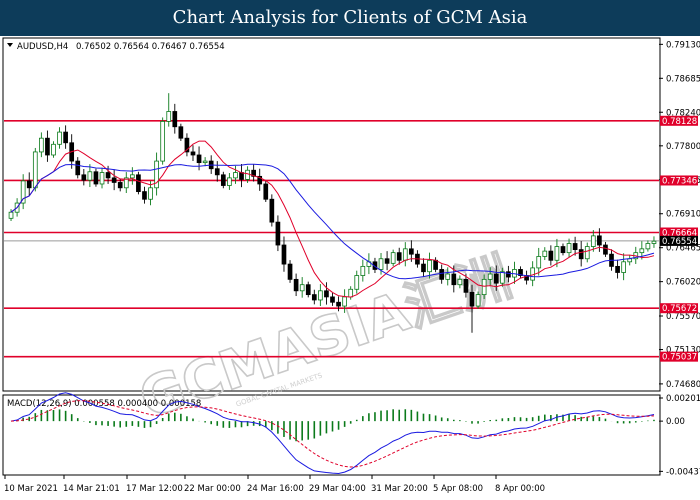  What do you see at coordinates (150, 47) in the screenshot?
I see `ohlc-values: 0.76502 0.76564 0.76467 0.76554` at bounding box center [150, 47].